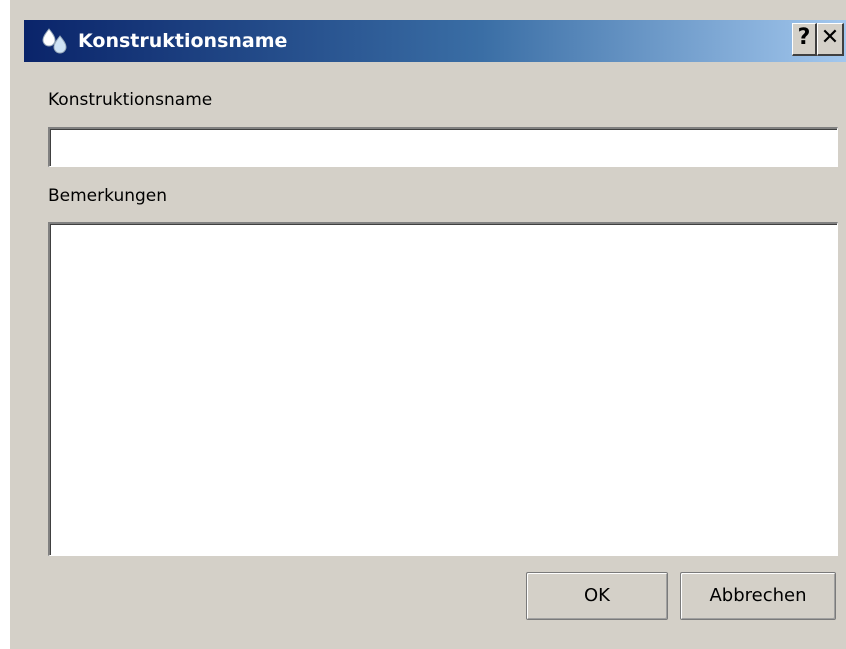 The image size is (846, 649). Describe the element at coordinates (804, 39) in the screenshot. I see `help-button: ?` at that location.